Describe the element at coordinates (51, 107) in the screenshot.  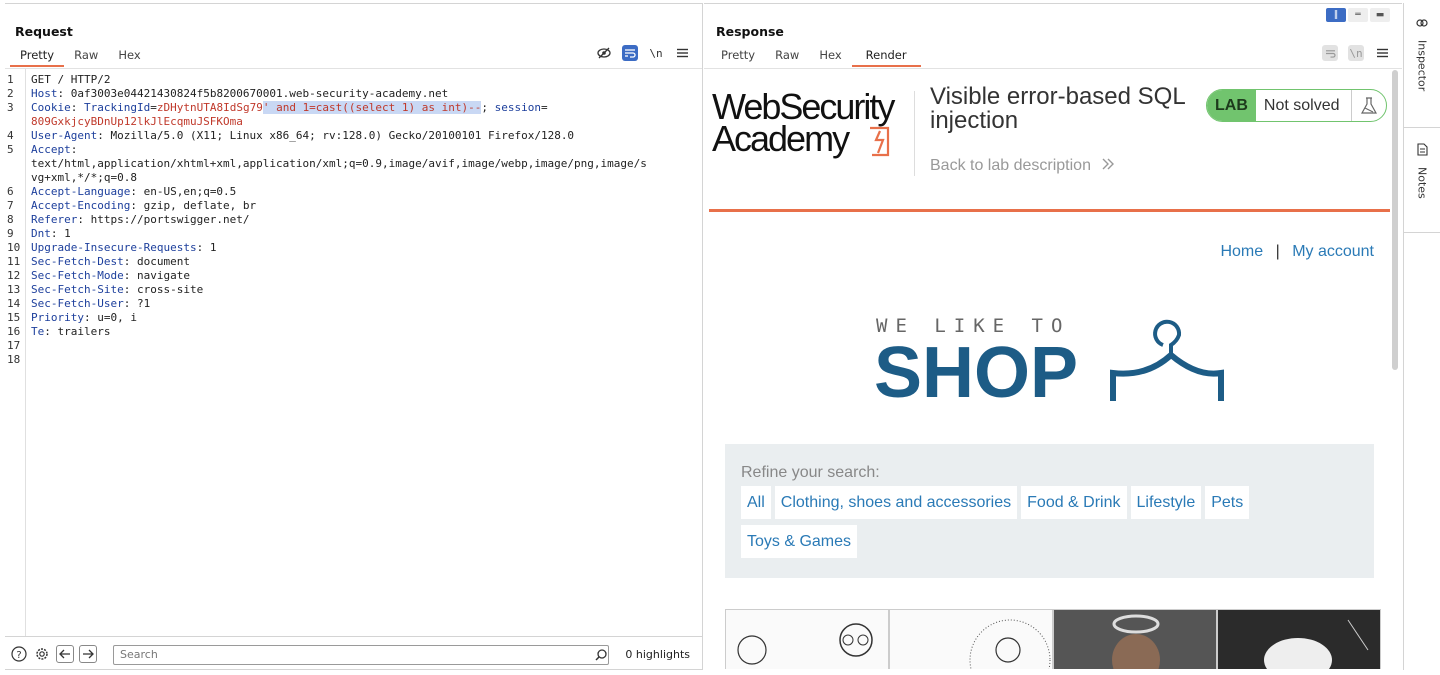
I see `header-key: Cookie` at that location.